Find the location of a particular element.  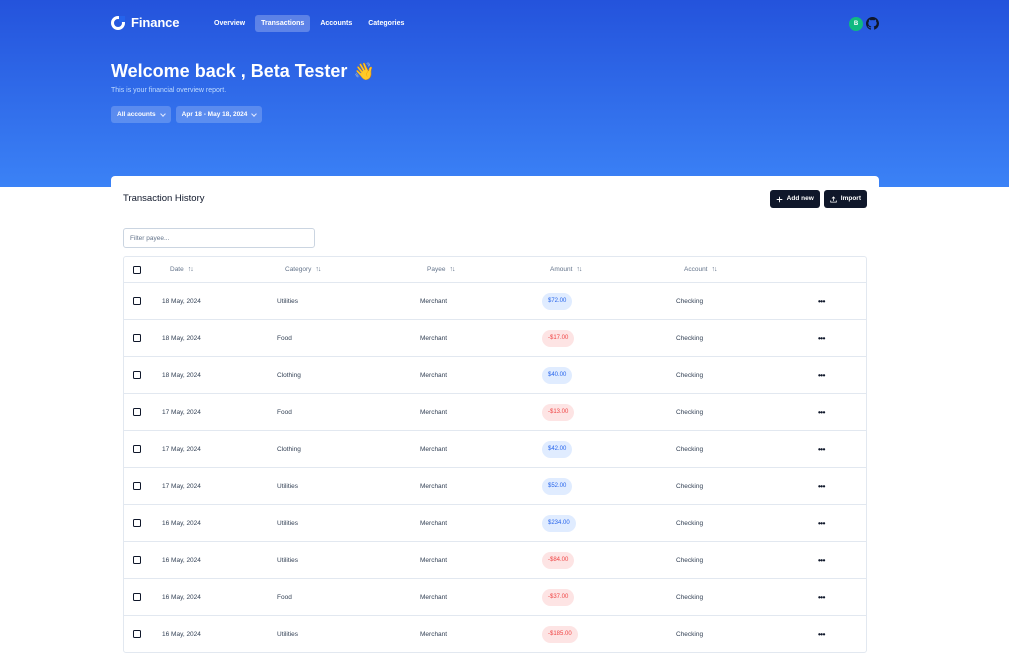

amount-cell: $234.00 is located at coordinates (559, 523).